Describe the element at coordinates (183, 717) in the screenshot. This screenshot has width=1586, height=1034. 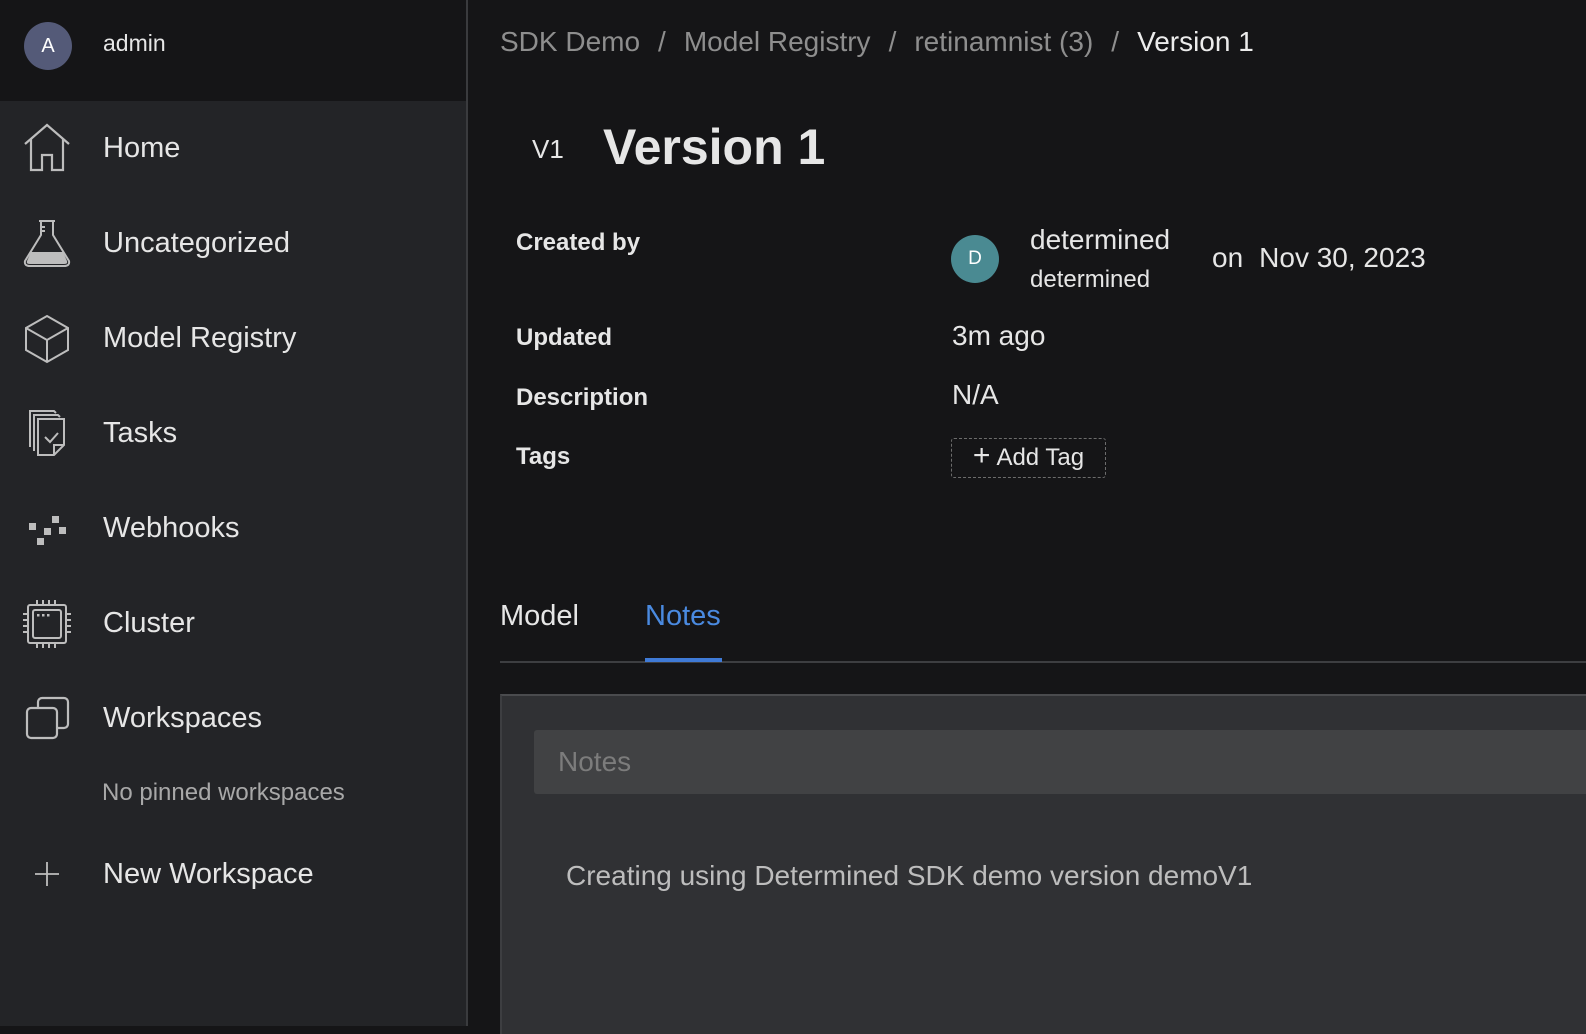
I see `sidebar-item-label: Workspaces` at that location.